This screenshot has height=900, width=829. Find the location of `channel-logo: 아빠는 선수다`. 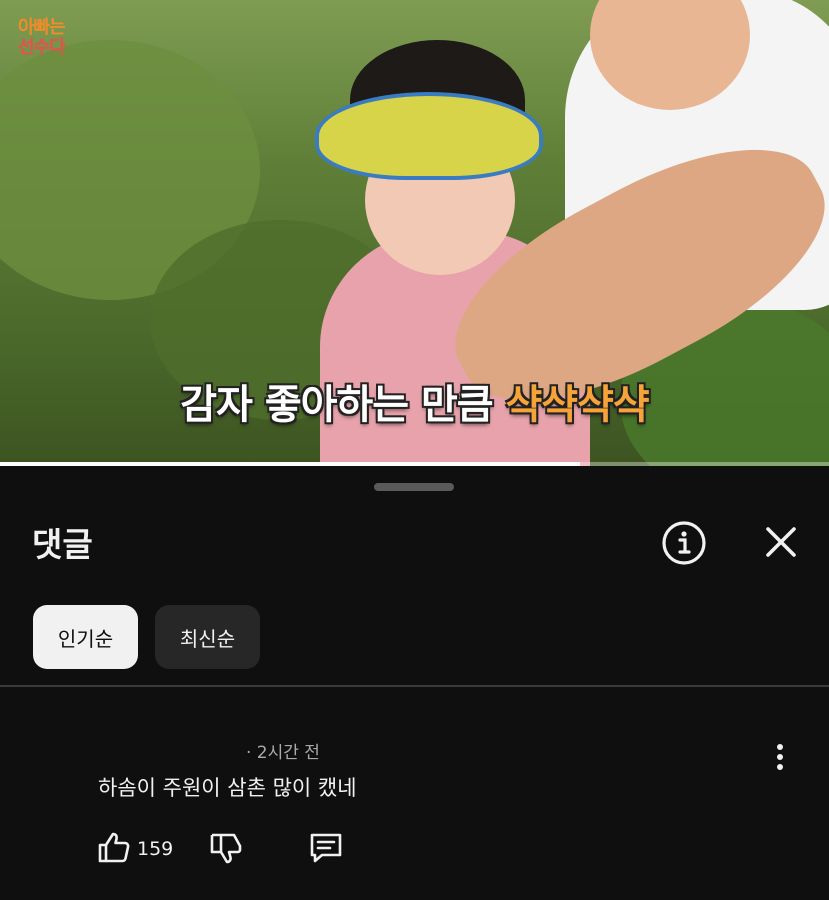

channel-logo: 아빠는 선수다 is located at coordinates (53, 38).